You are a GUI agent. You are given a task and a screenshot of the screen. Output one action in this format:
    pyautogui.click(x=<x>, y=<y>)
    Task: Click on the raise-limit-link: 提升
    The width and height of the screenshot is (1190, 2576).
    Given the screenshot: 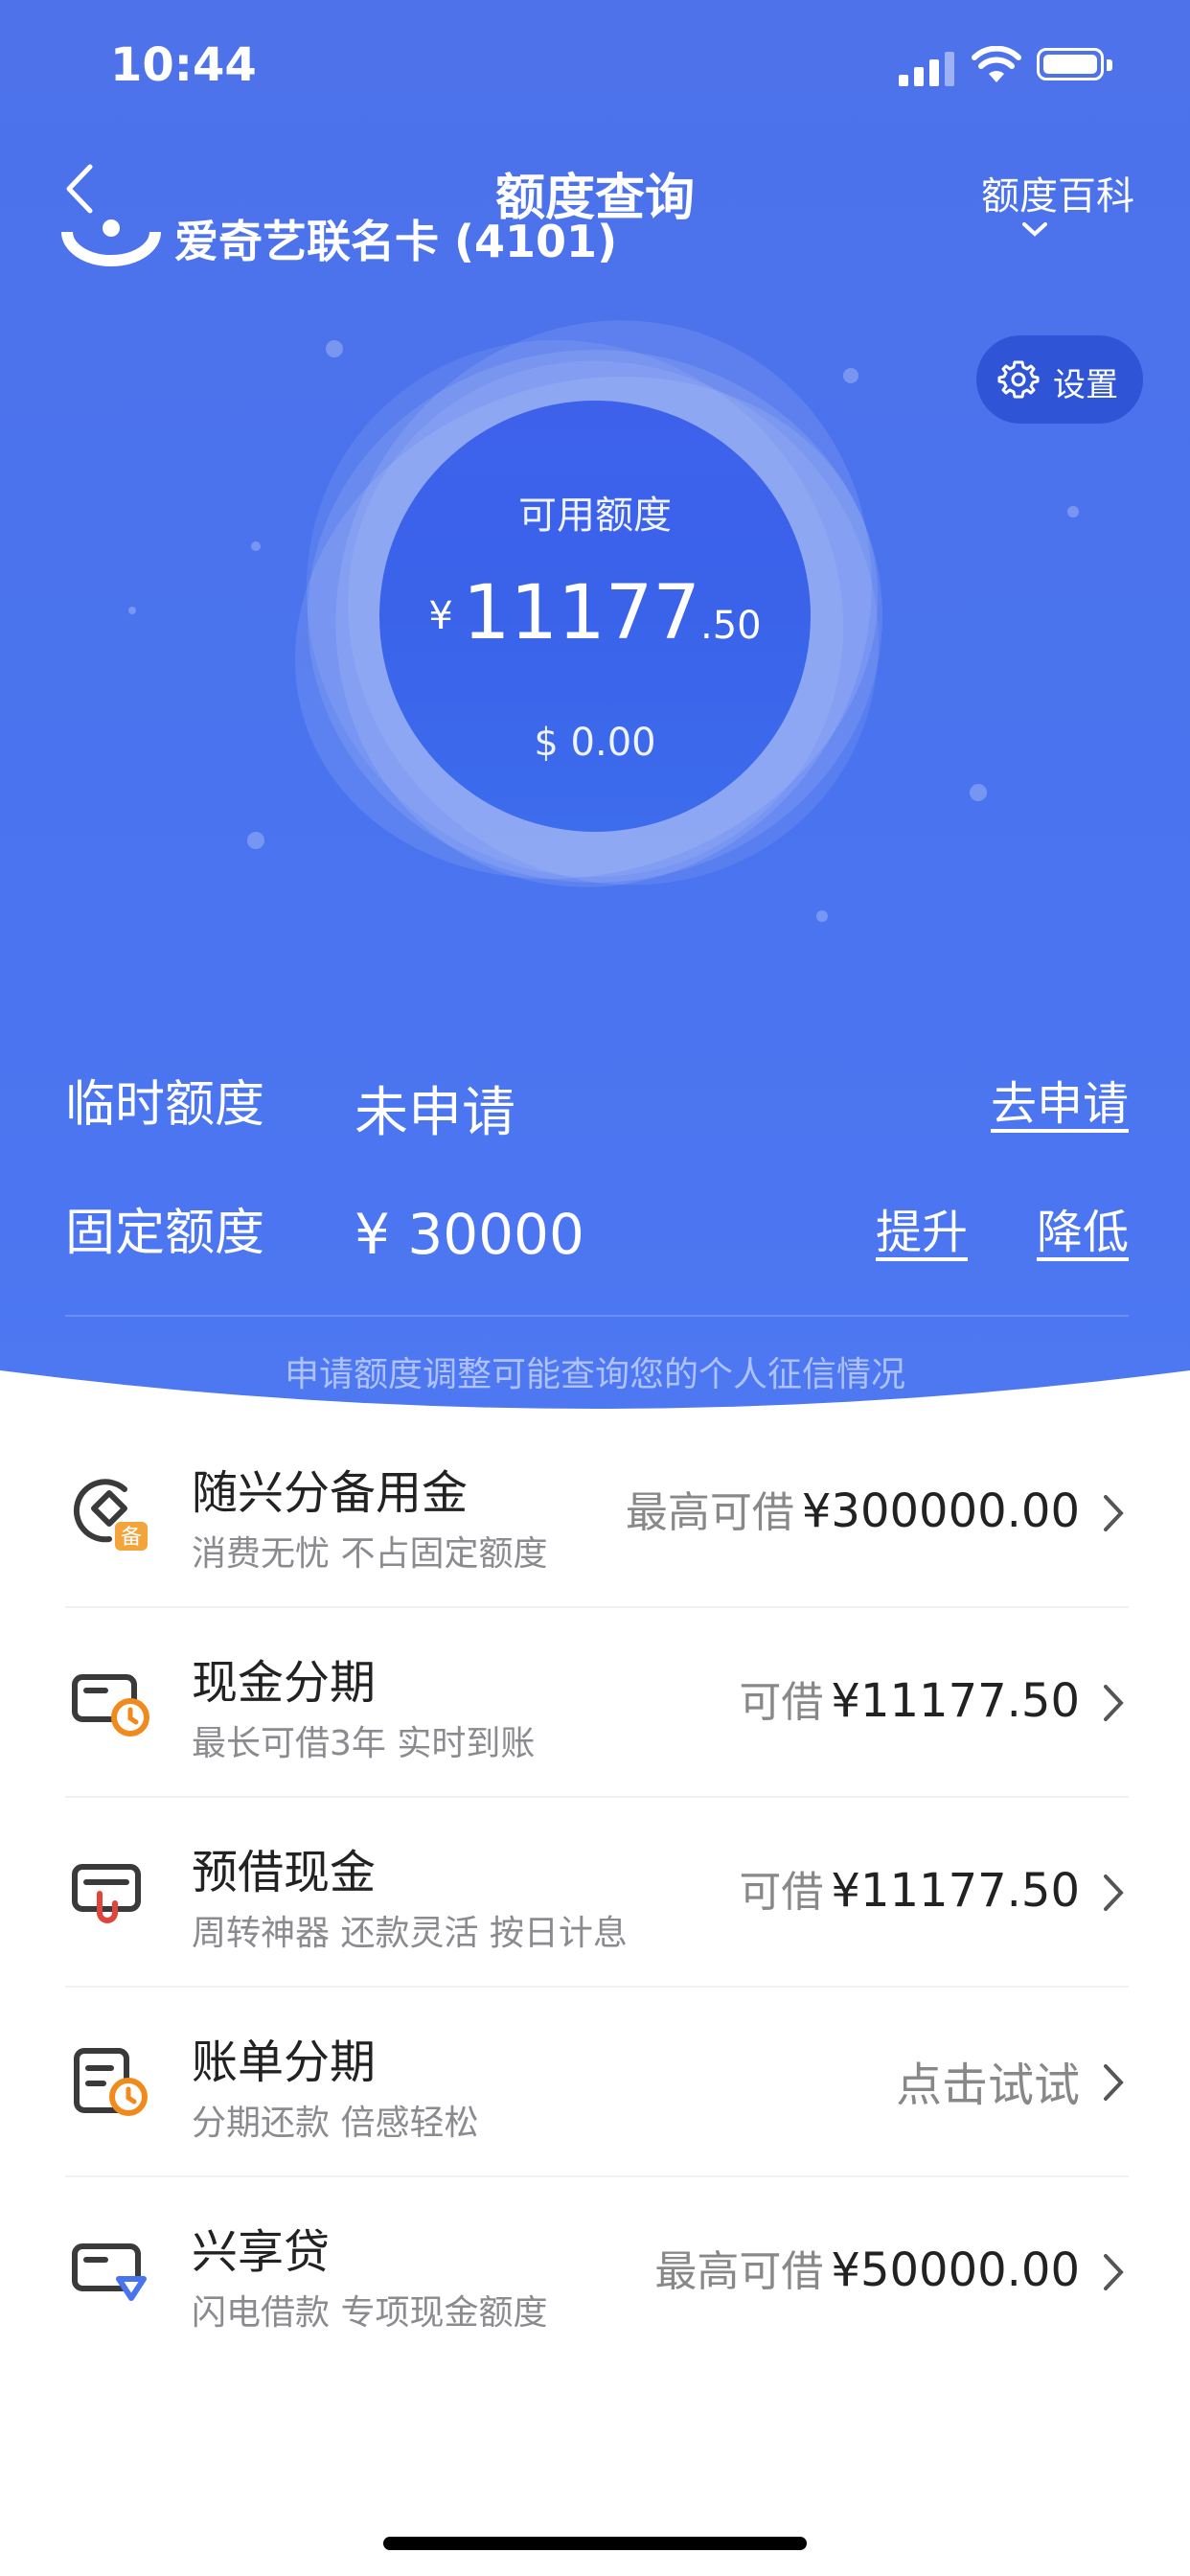 What is the action you would take?
    pyautogui.click(x=922, y=1227)
    